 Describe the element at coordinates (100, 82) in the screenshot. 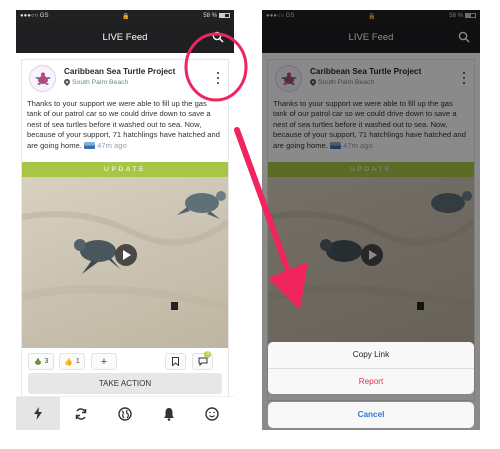

I see `location-label: South Palm Beach` at that location.